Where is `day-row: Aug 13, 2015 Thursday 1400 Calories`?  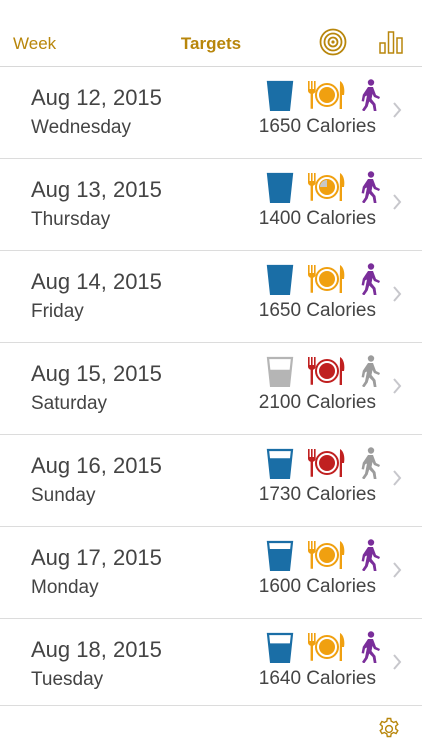 day-row: Aug 13, 2015 Thursday 1400 Calories is located at coordinates (211, 205).